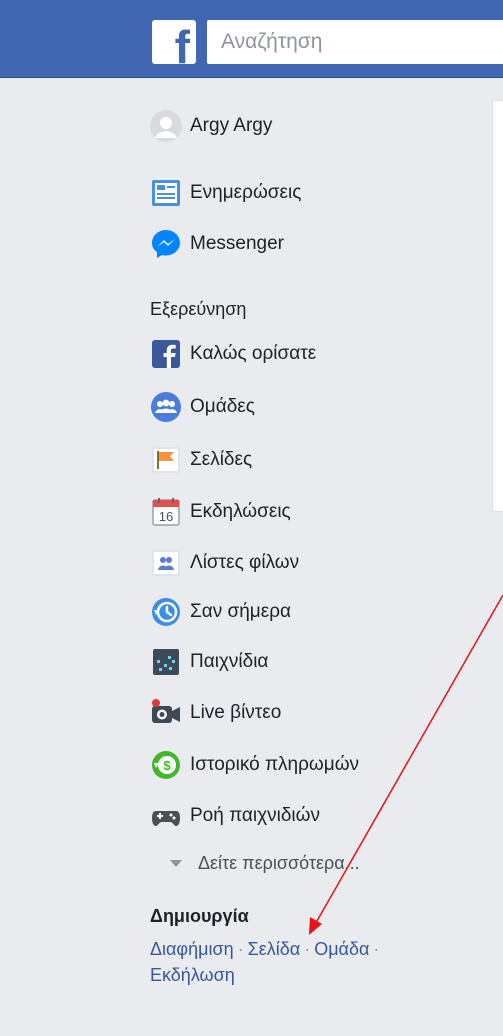 The image size is (503, 1036). Describe the element at coordinates (241, 611) in the screenshot. I see `sidebar-item-label: Σαν σήμερα` at that location.